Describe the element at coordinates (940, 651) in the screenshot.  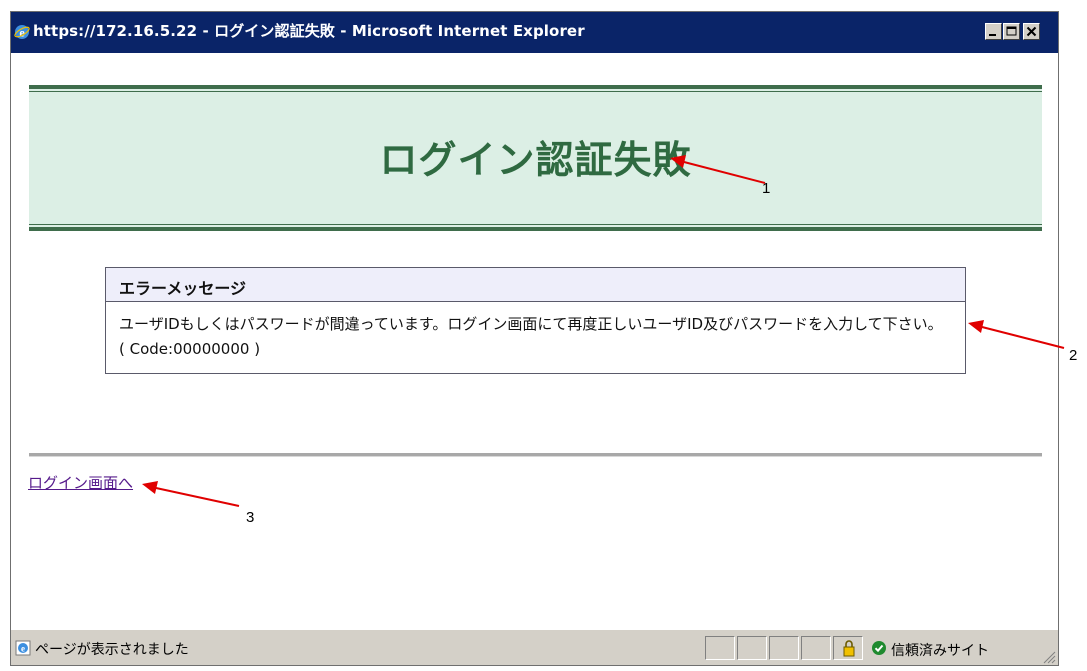
I see `security-zone-label: 信頼済みサイト` at that location.